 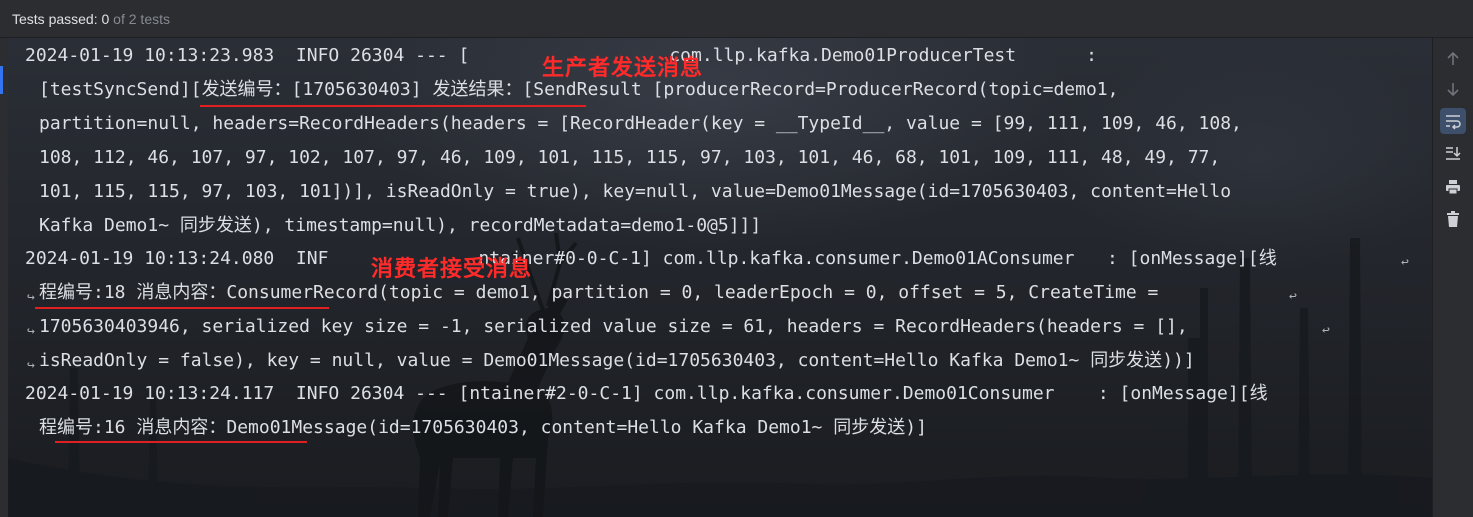 What do you see at coordinates (1258, 393) in the screenshot?
I see `log-line-11-cjk: 线` at bounding box center [1258, 393].